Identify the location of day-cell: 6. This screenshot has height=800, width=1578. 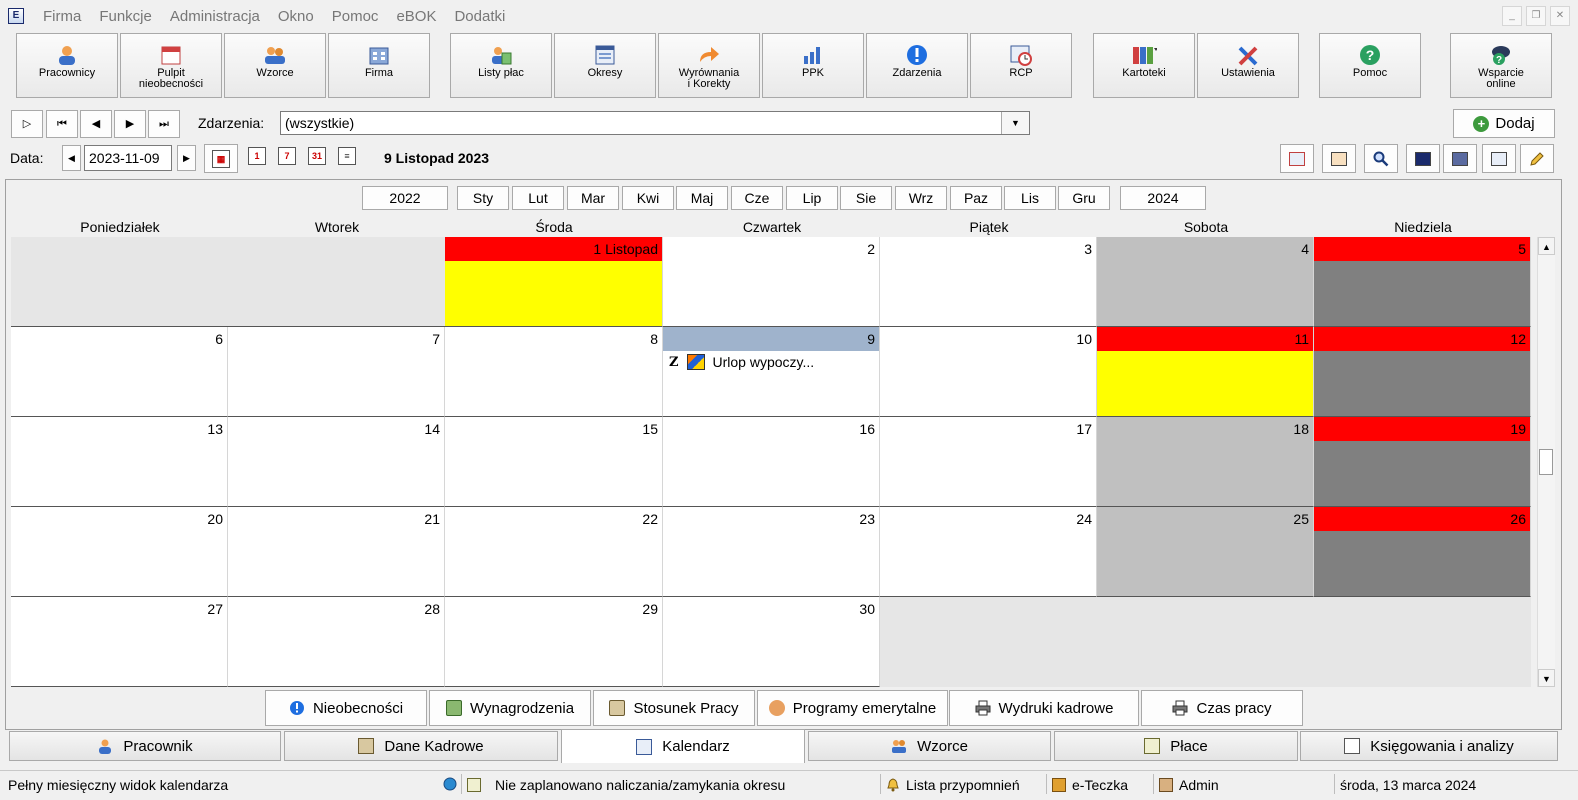
(119, 372).